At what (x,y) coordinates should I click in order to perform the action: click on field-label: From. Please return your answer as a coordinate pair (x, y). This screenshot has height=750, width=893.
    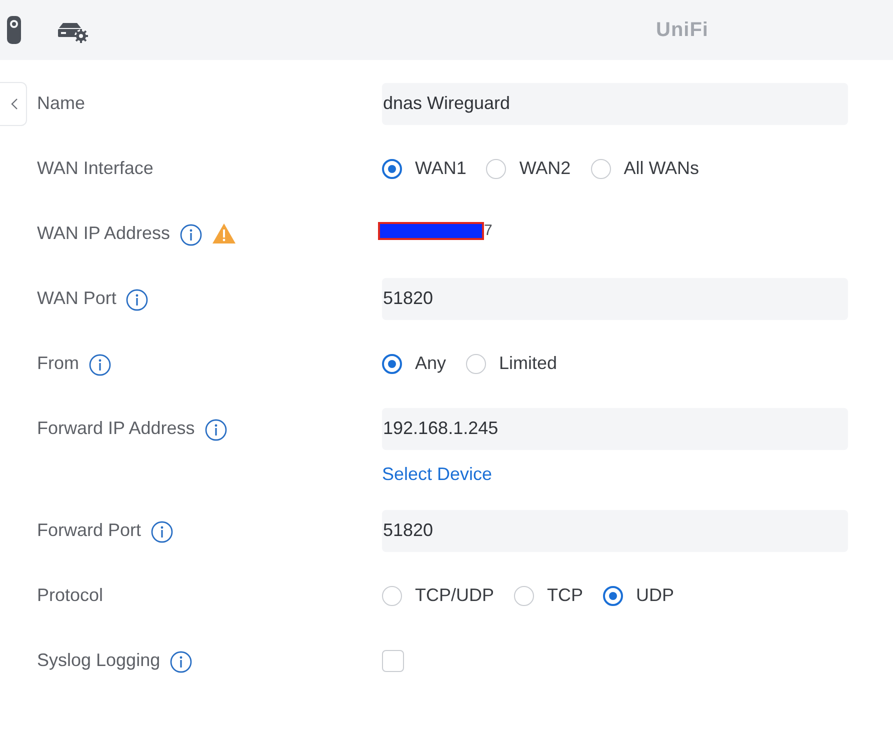
    Looking at the image, I should click on (58, 363).